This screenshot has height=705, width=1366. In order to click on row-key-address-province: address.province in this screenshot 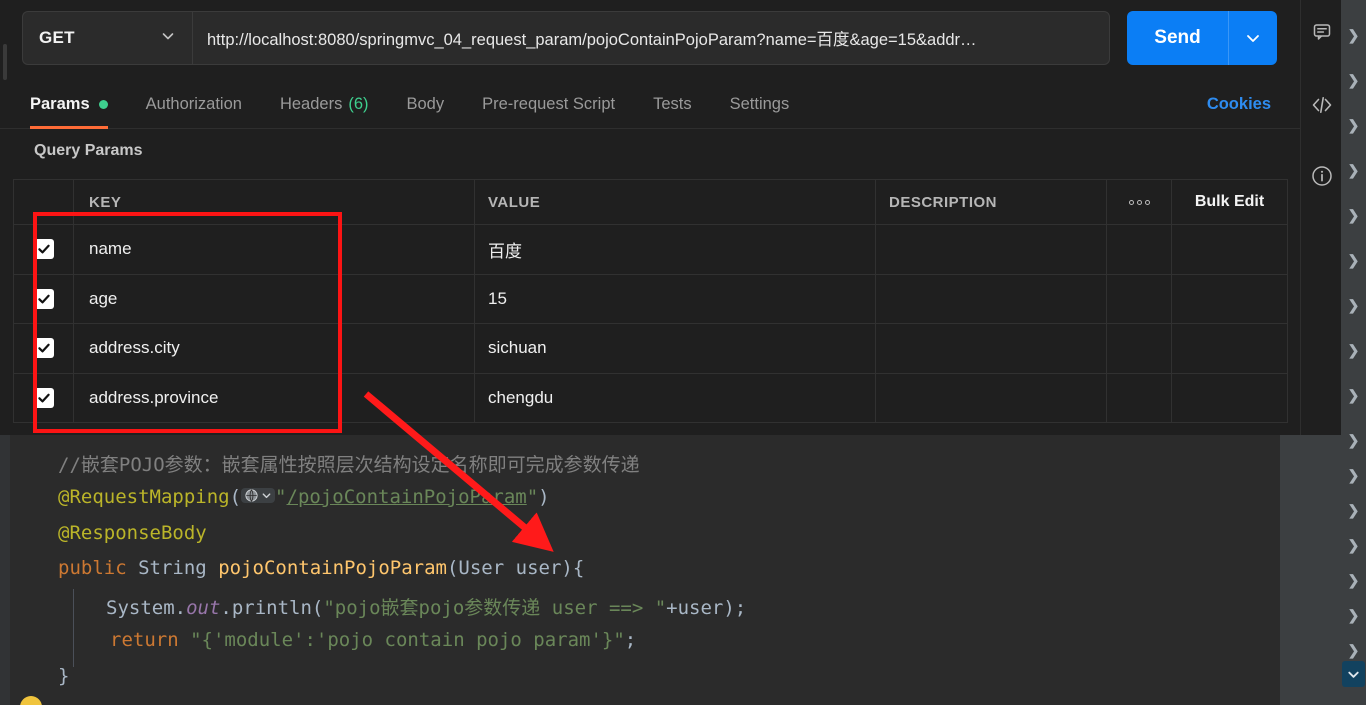, I will do `click(153, 398)`.